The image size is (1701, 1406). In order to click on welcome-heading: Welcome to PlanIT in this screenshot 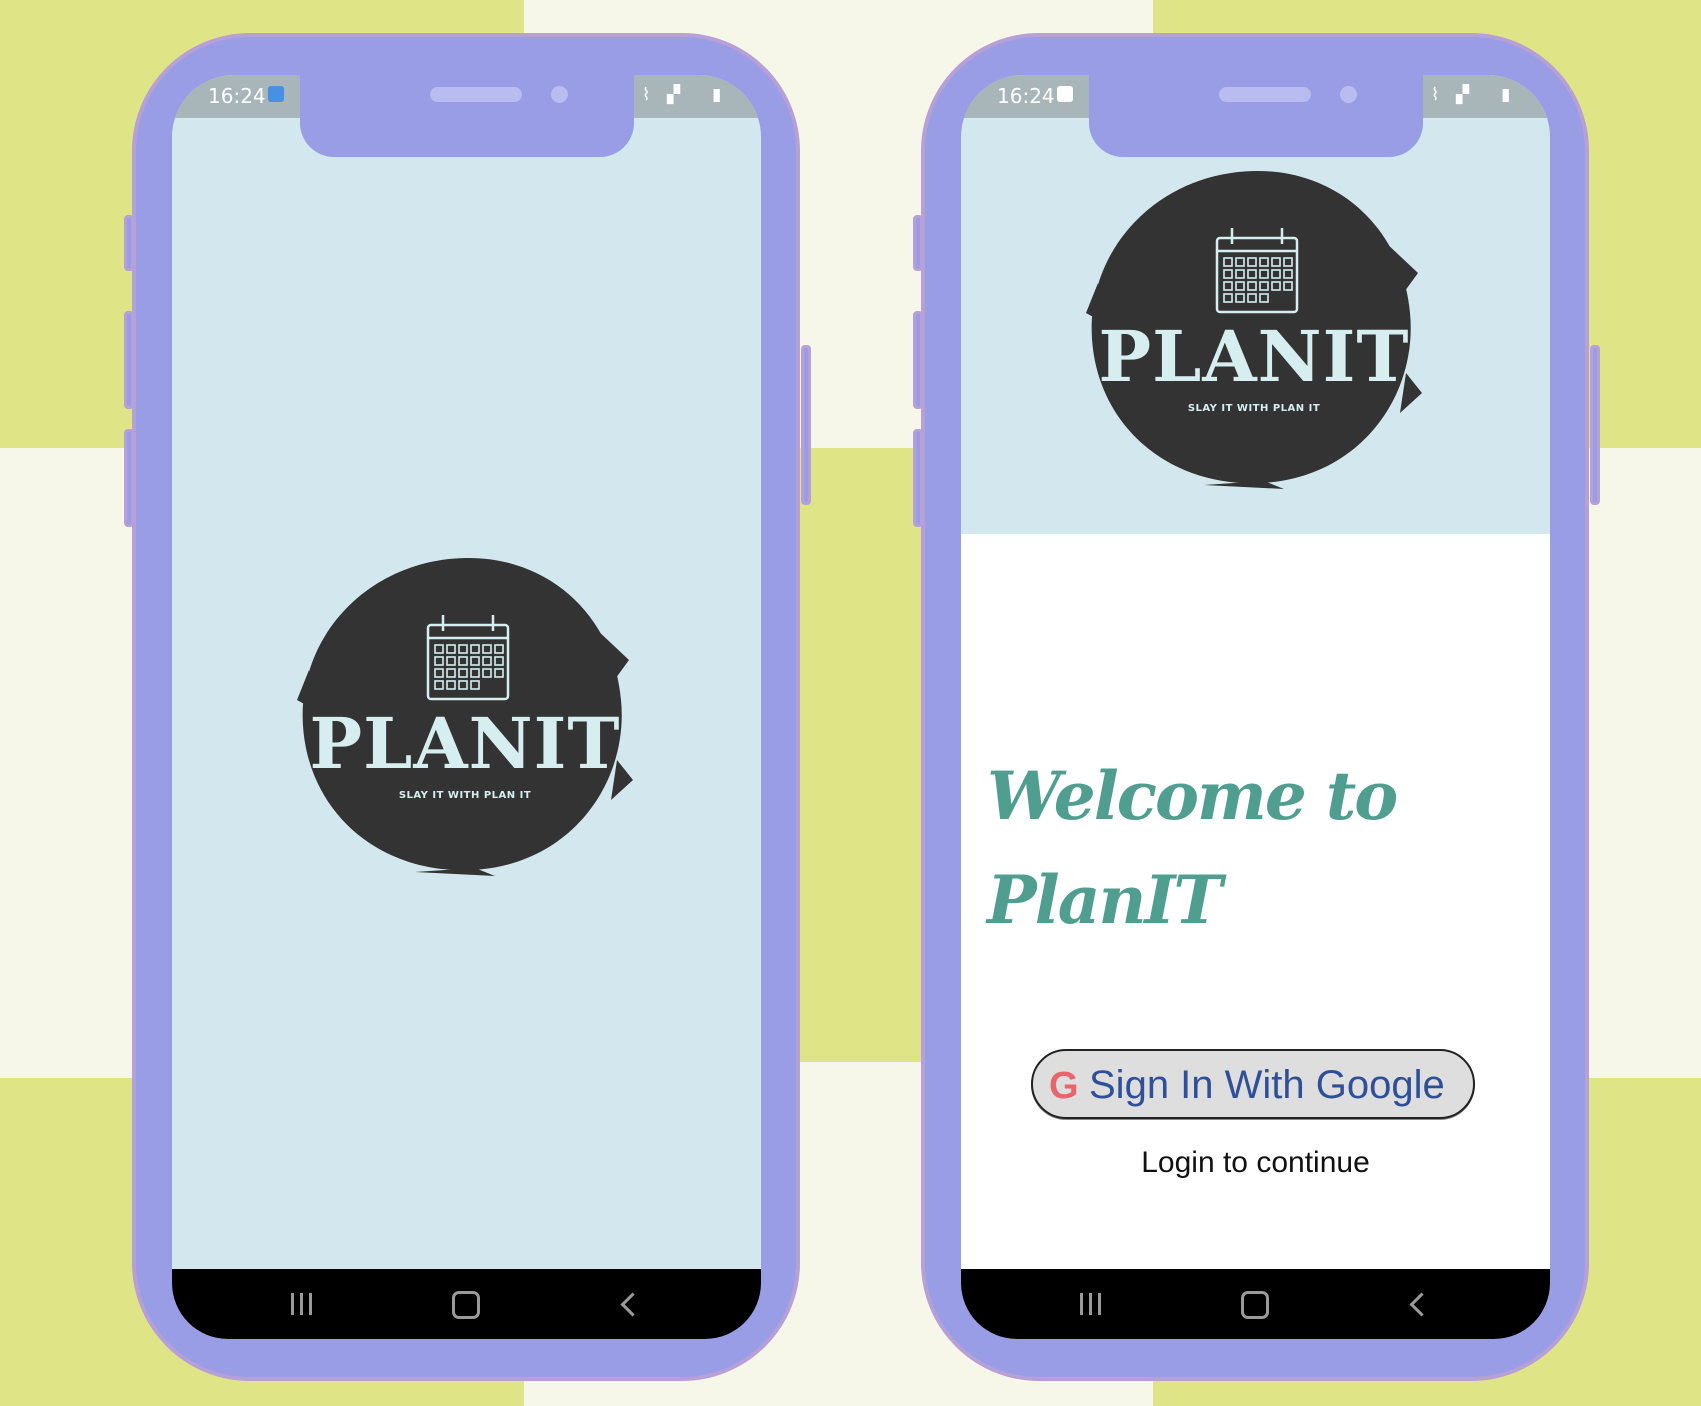, I will do `click(1247, 848)`.